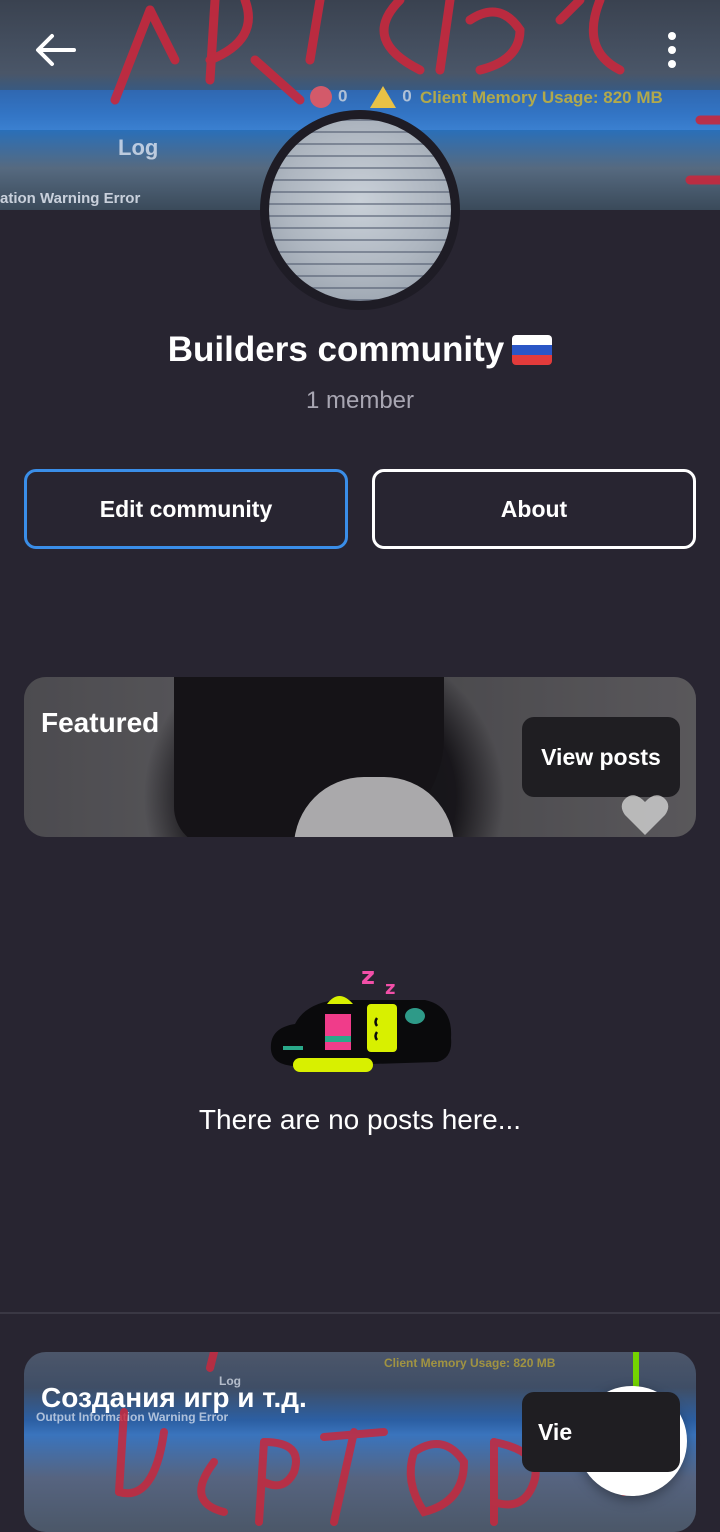 Image resolution: width=720 pixels, height=1532 pixels. Describe the element at coordinates (174, 1397) in the screenshot. I see `category-card-label: Создания игр и т.д.` at that location.